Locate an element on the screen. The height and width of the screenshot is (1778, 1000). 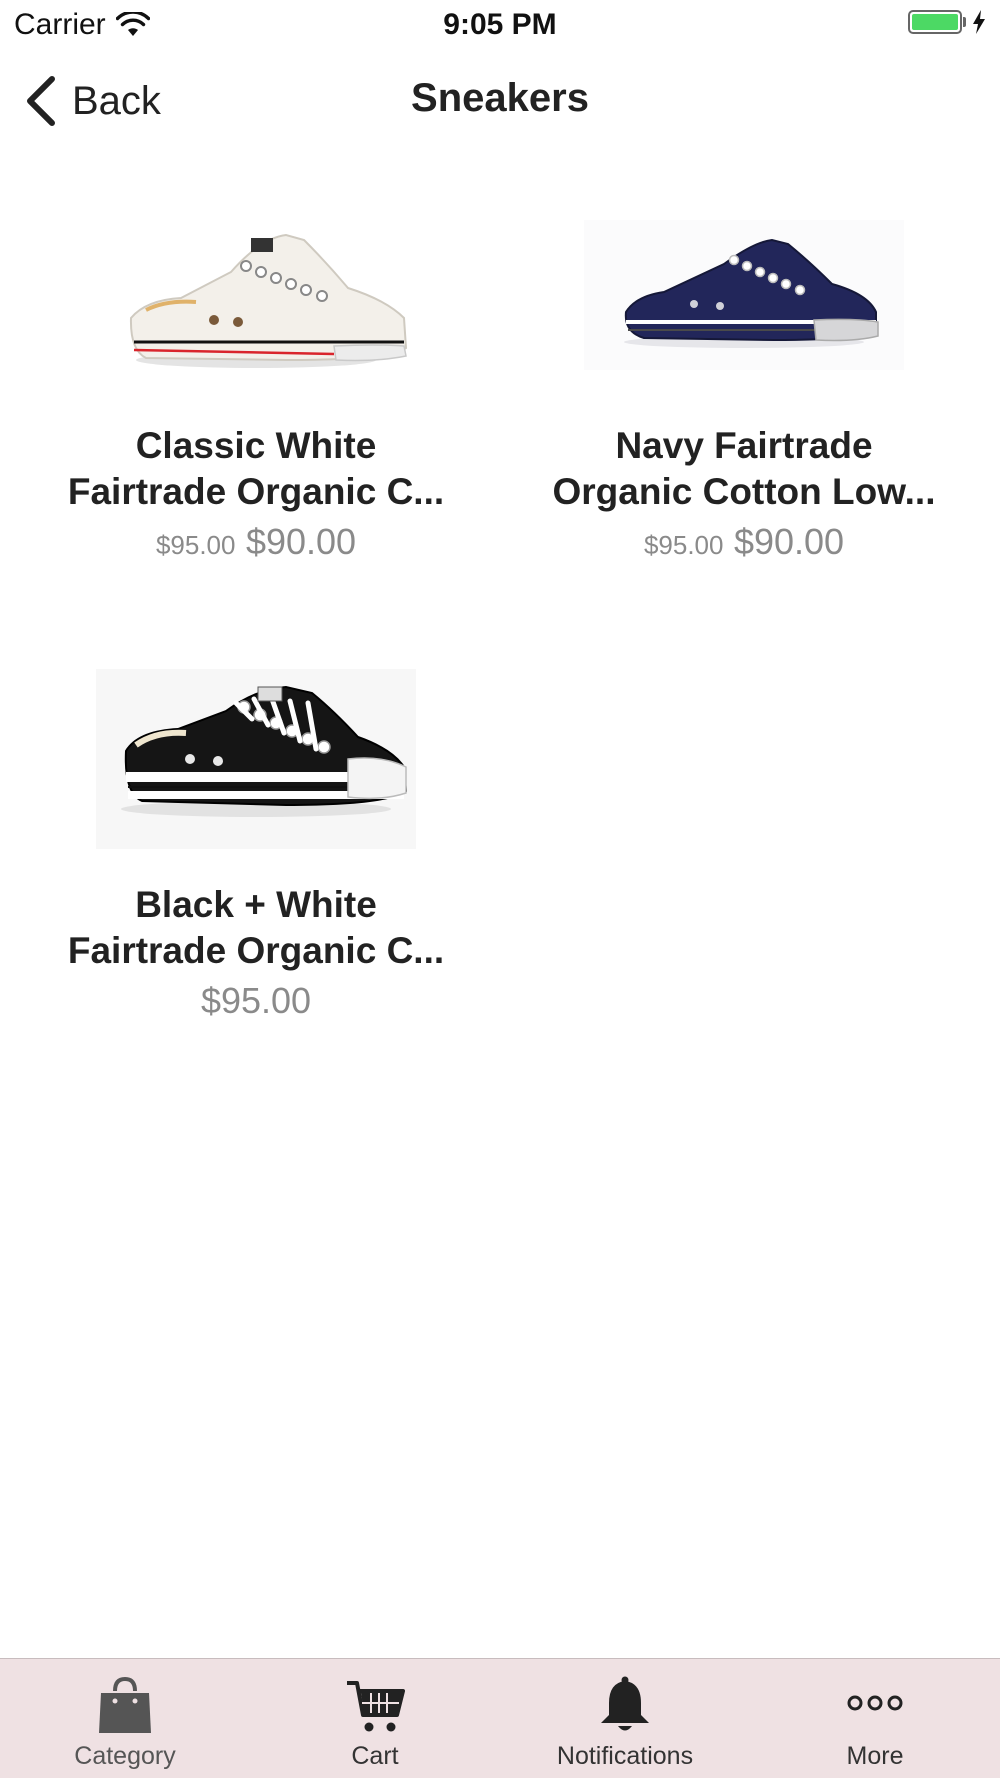
tab-bar: Category Cart Notifications More is located at coordinates (500, 1718).